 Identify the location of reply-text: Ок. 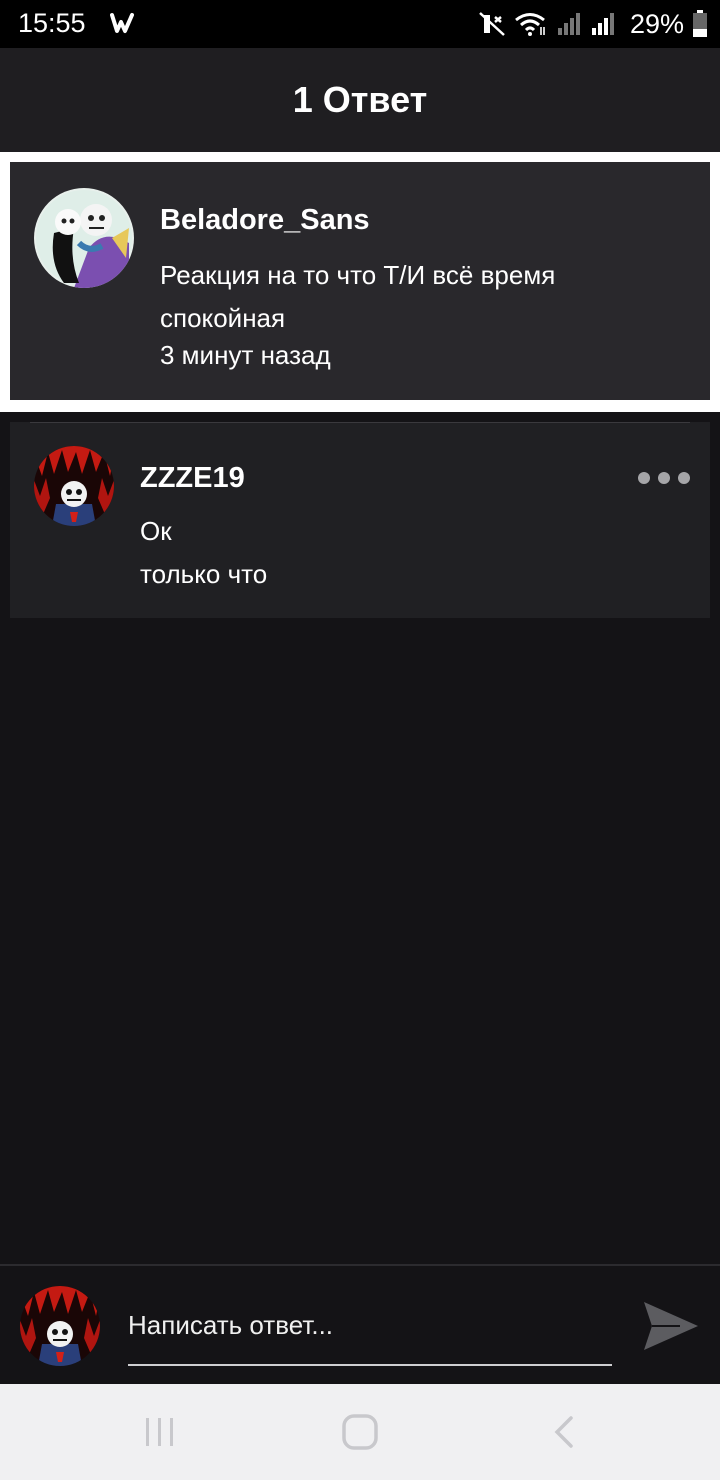
(156, 531).